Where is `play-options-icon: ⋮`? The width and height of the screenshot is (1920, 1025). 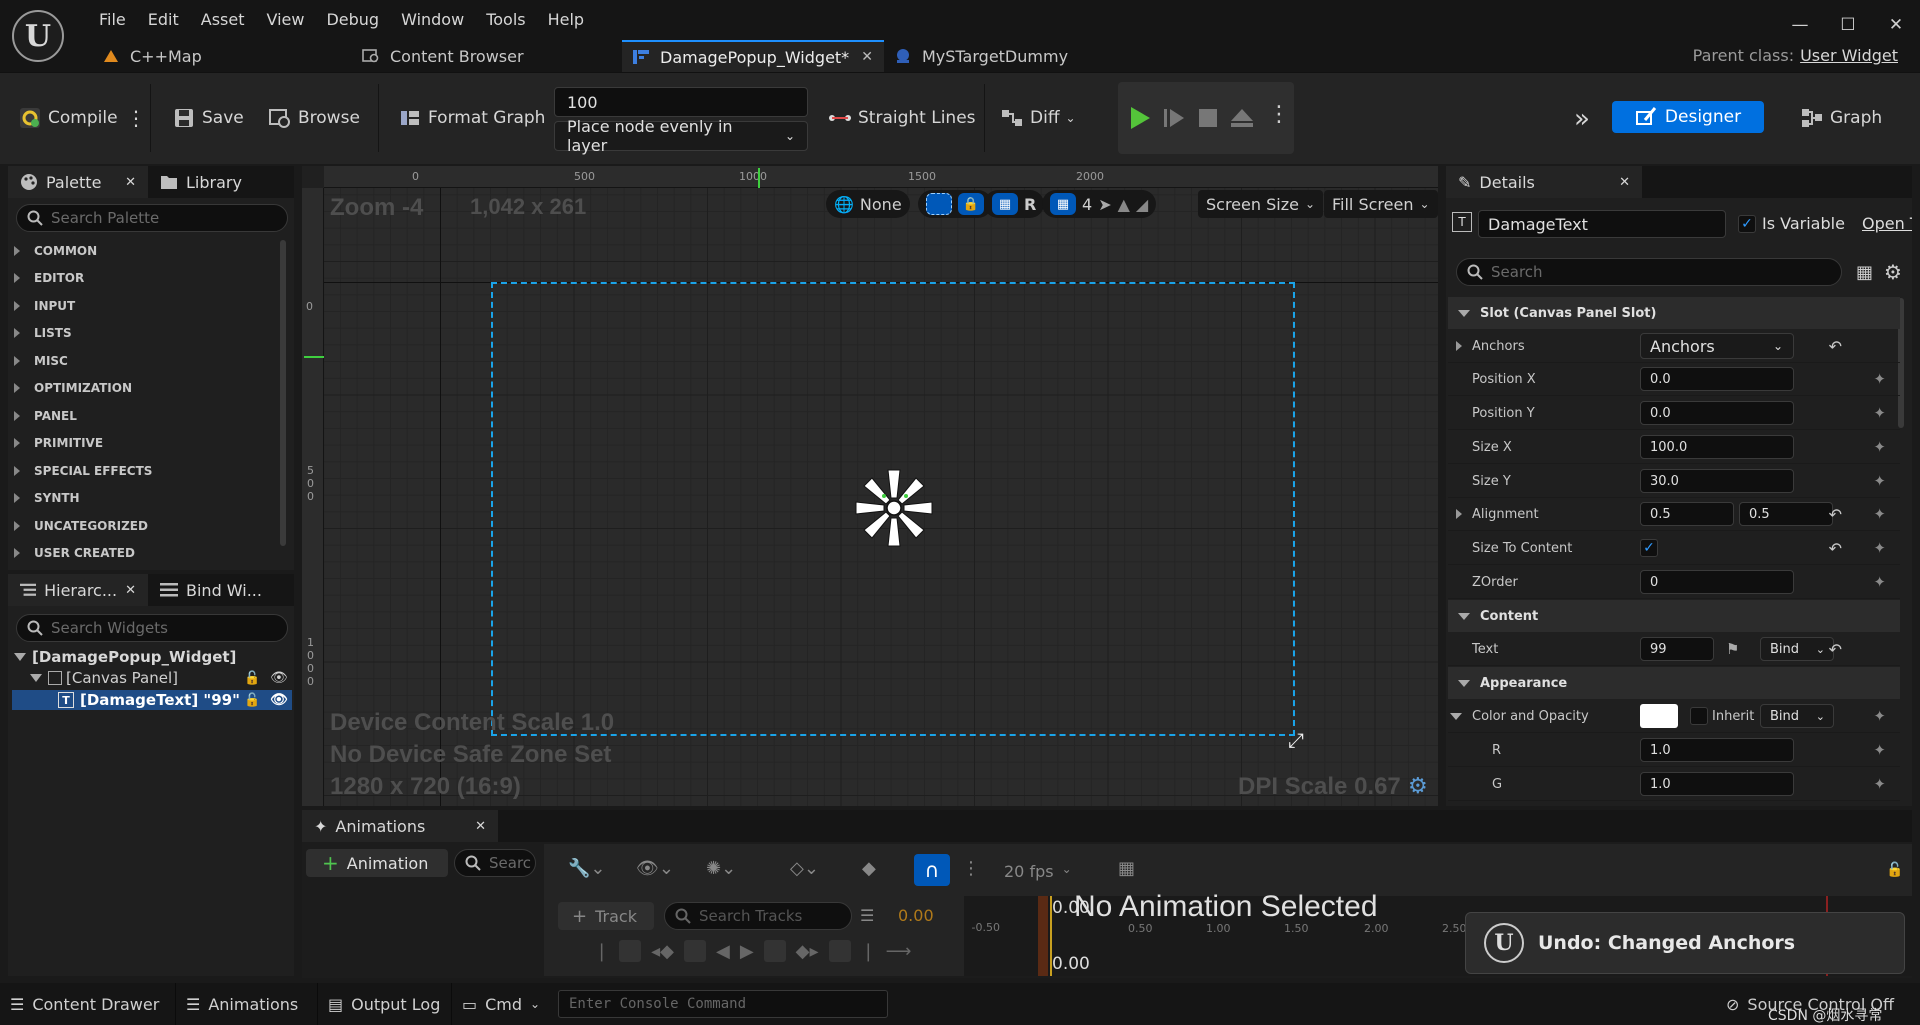 play-options-icon: ⋮ is located at coordinates (1279, 114).